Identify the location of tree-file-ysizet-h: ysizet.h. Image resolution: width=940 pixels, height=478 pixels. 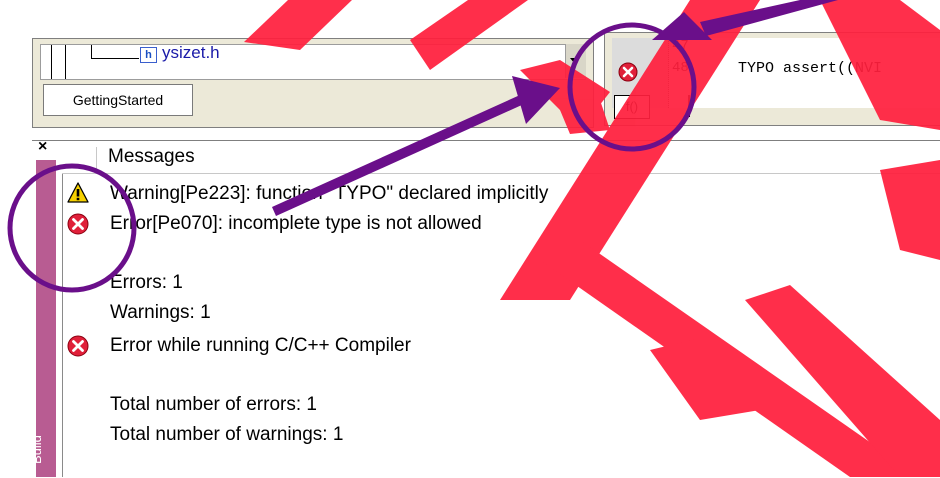
(191, 53).